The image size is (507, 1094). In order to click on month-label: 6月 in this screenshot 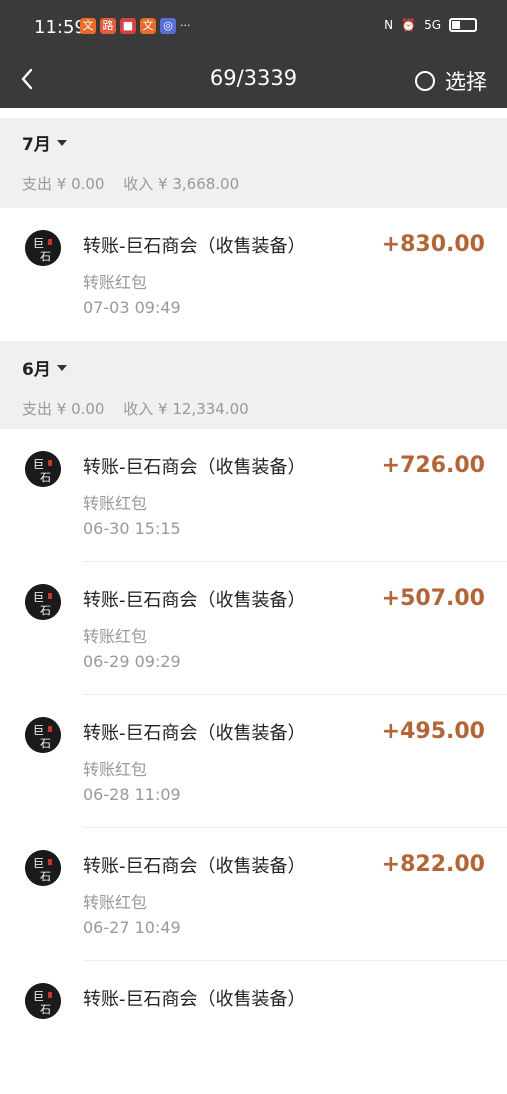, I will do `click(36, 370)`.